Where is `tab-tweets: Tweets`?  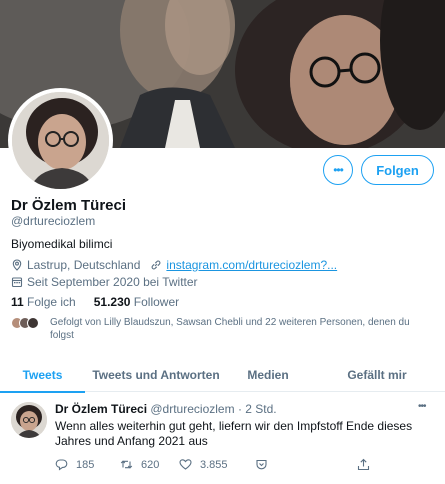
tab-tweets: Tweets is located at coordinates (42, 375).